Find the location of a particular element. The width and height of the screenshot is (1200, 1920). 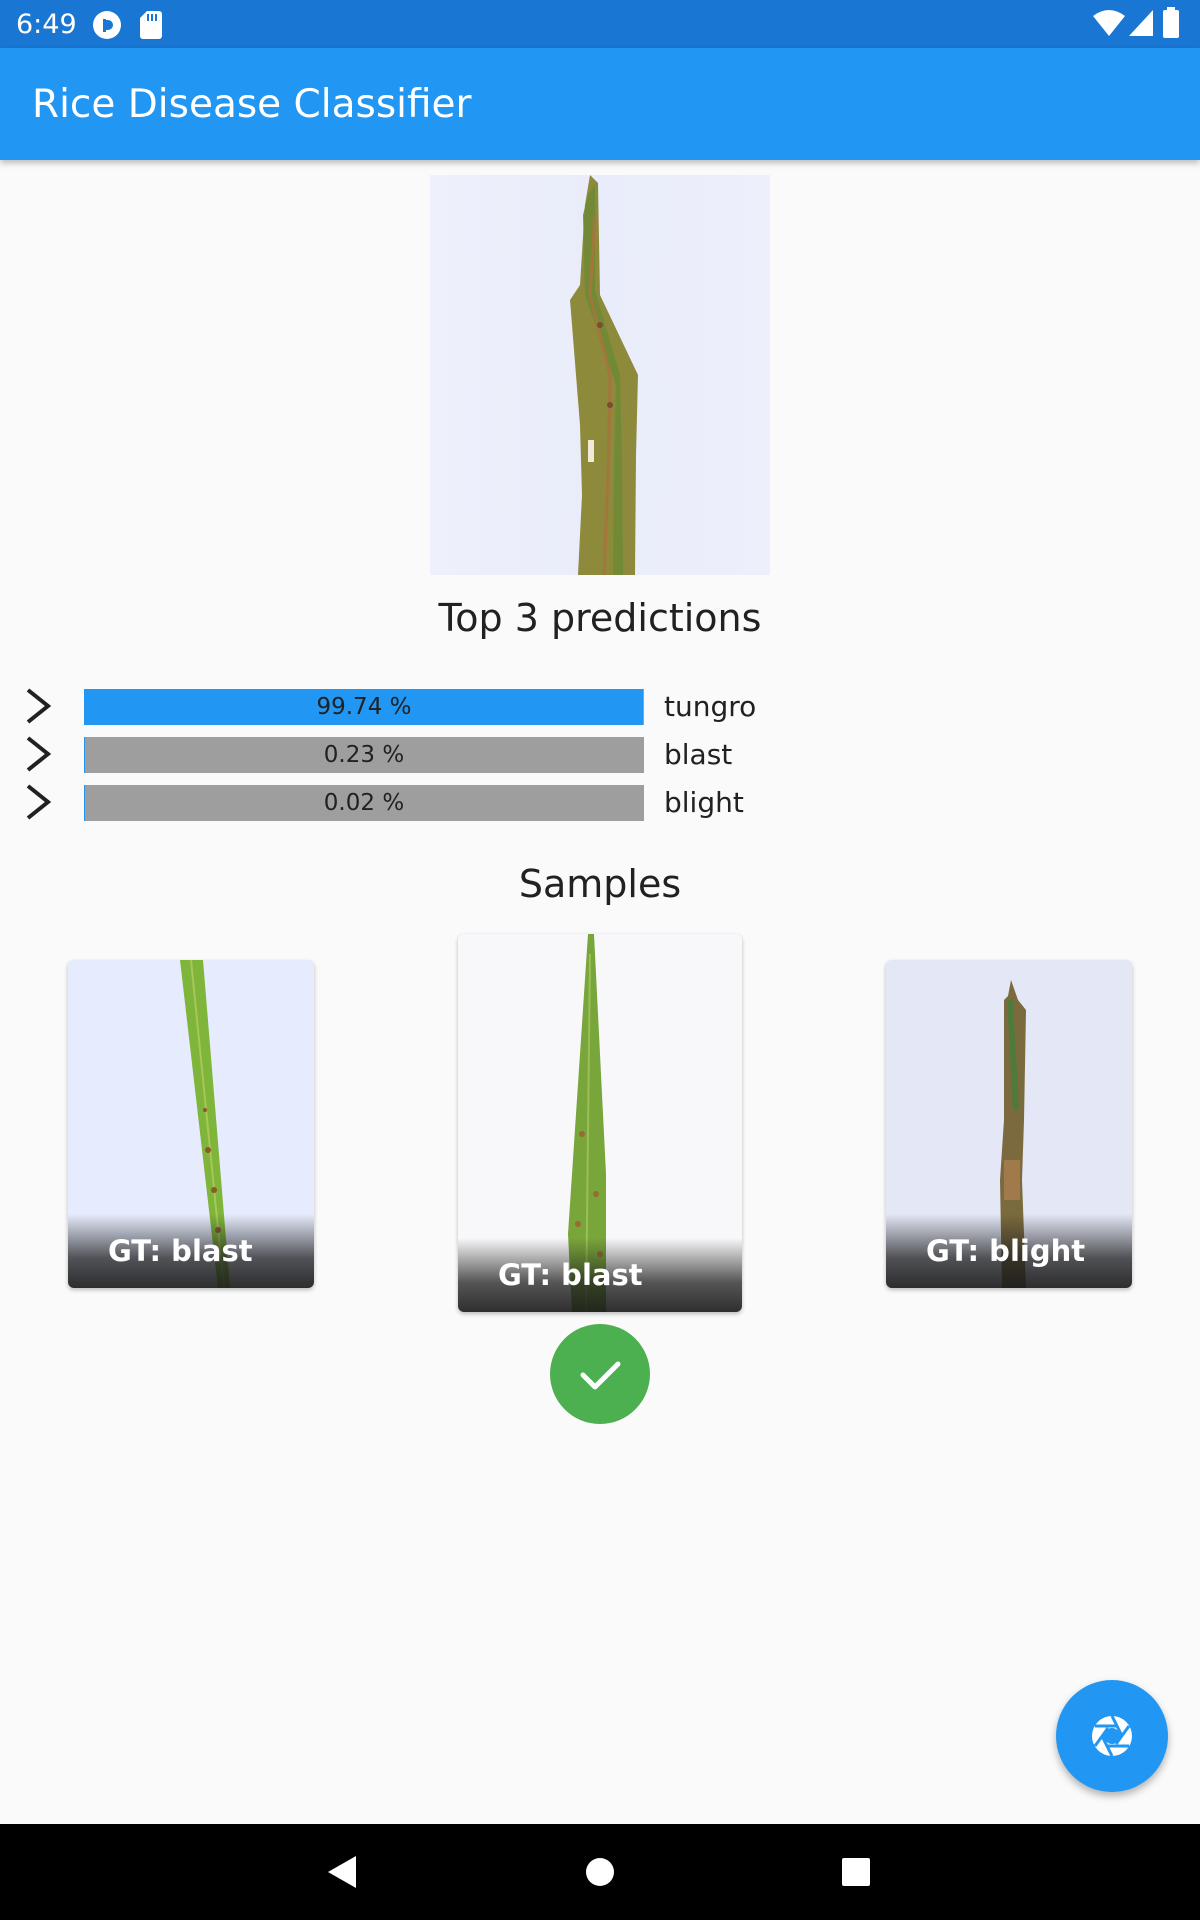

sample-card-selected: GT: blast is located at coordinates (600, 1123).